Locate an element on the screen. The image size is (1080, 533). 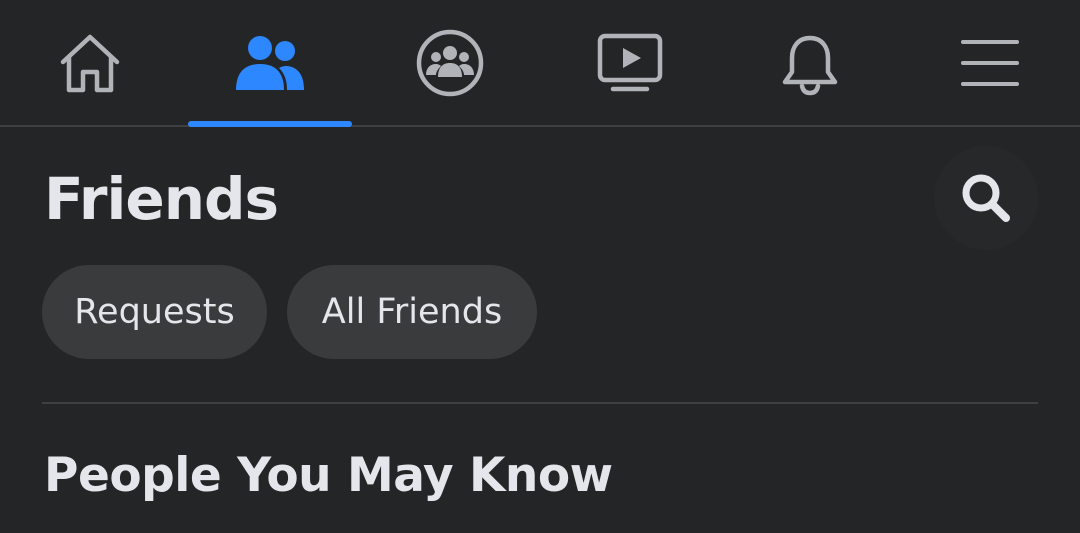
tab-watch is located at coordinates (630, 62).